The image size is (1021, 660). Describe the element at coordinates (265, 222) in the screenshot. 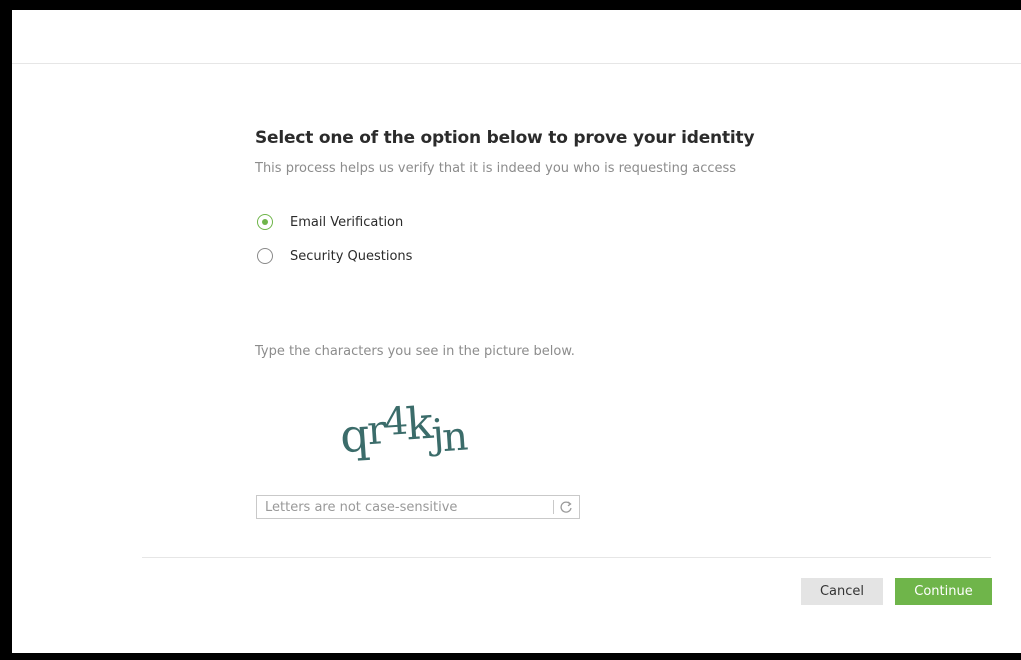

I see `email-verification-radio` at that location.